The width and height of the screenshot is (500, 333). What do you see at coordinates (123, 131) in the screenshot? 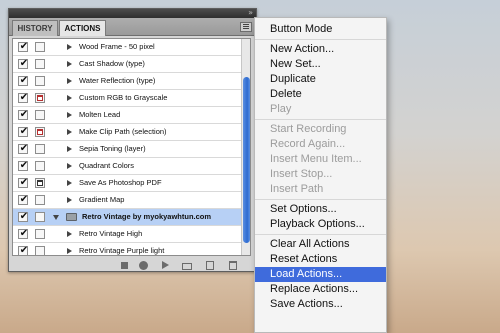
I see `action-label: Make Clip Path (selection)` at bounding box center [123, 131].